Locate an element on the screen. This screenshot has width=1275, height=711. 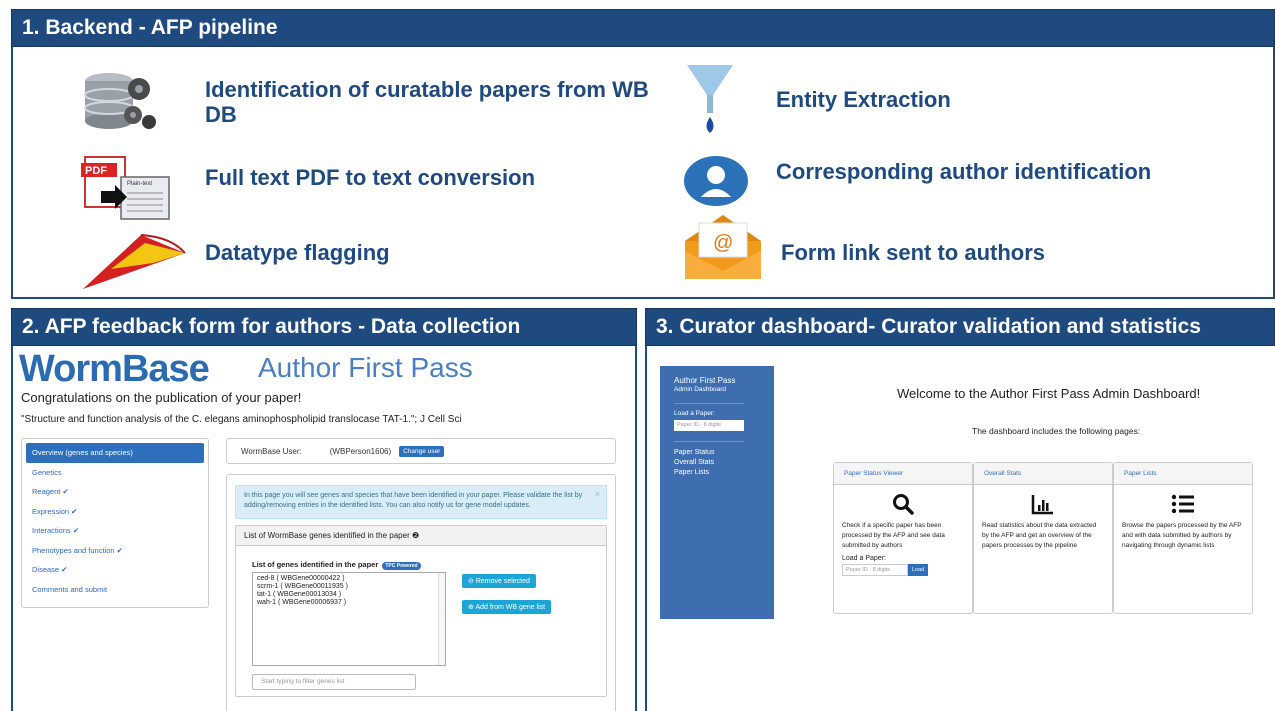
card-paper-id-input: Paper ID - 8 digits is located at coordinates (875, 570).